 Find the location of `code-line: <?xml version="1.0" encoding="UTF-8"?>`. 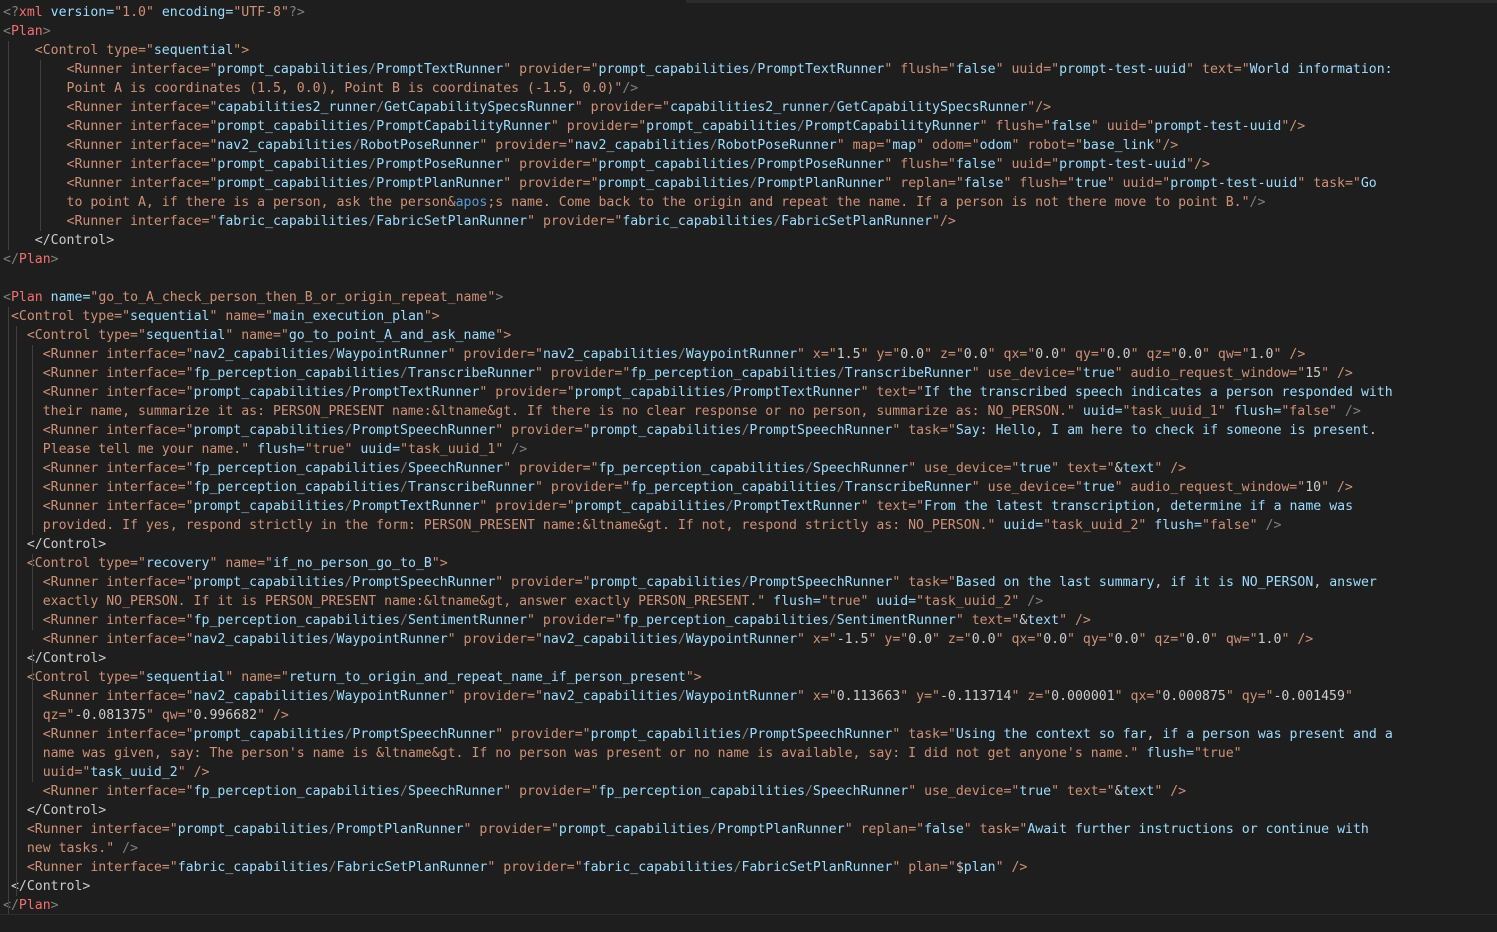

code-line: <?xml version="1.0" encoding="UTF-8"?> is located at coordinates (154, 12).